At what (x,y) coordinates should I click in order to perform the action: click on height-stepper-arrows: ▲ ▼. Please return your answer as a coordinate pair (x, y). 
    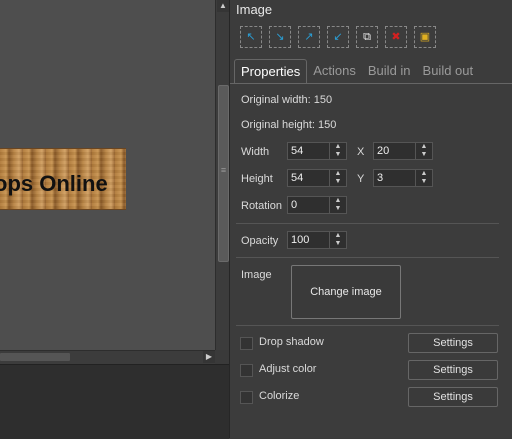
    Looking at the image, I should click on (338, 178).